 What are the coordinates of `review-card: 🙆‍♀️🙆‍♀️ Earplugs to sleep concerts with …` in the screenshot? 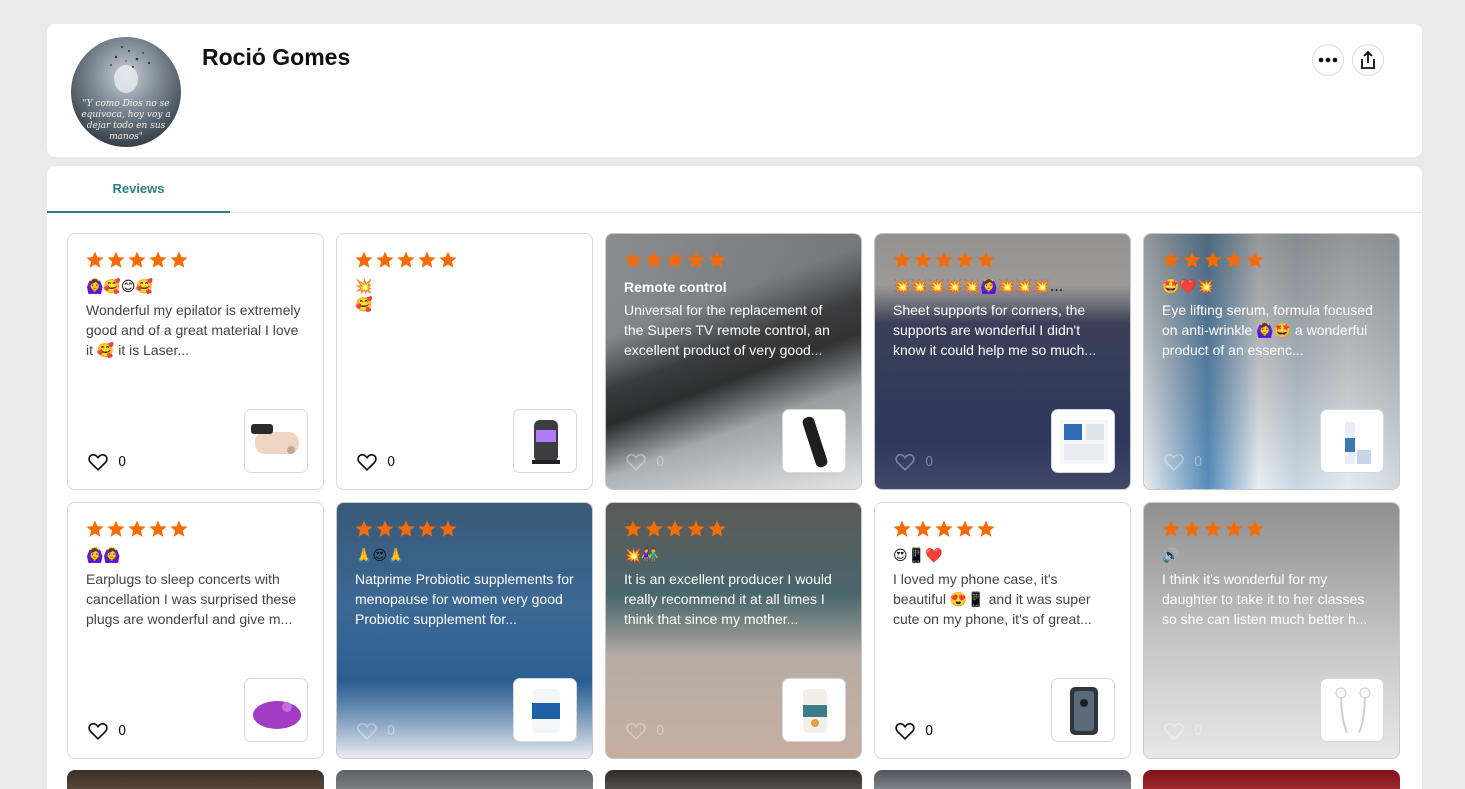 It's located at (195, 630).